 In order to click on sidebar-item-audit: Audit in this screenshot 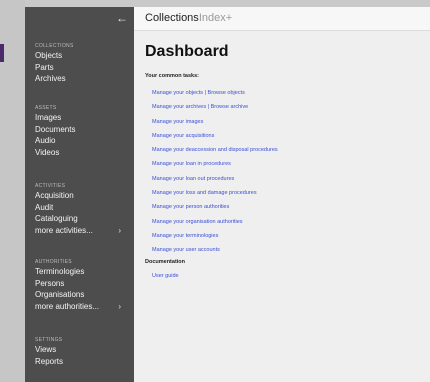, I will do `click(81, 208)`.